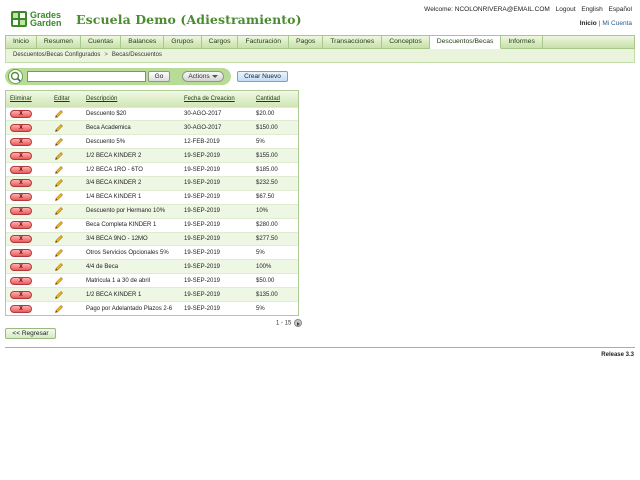 This screenshot has width=640, height=480. What do you see at coordinates (131, 266) in the screenshot?
I see `descripcion-cell: 4/4 de Beca` at bounding box center [131, 266].